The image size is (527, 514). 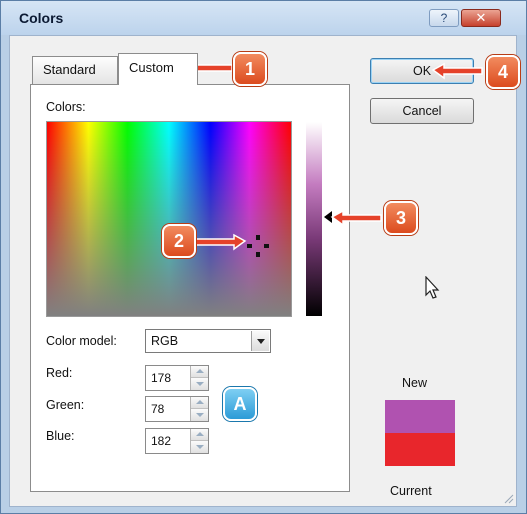 What do you see at coordinates (481, 18) in the screenshot?
I see `close-button: ✕` at bounding box center [481, 18].